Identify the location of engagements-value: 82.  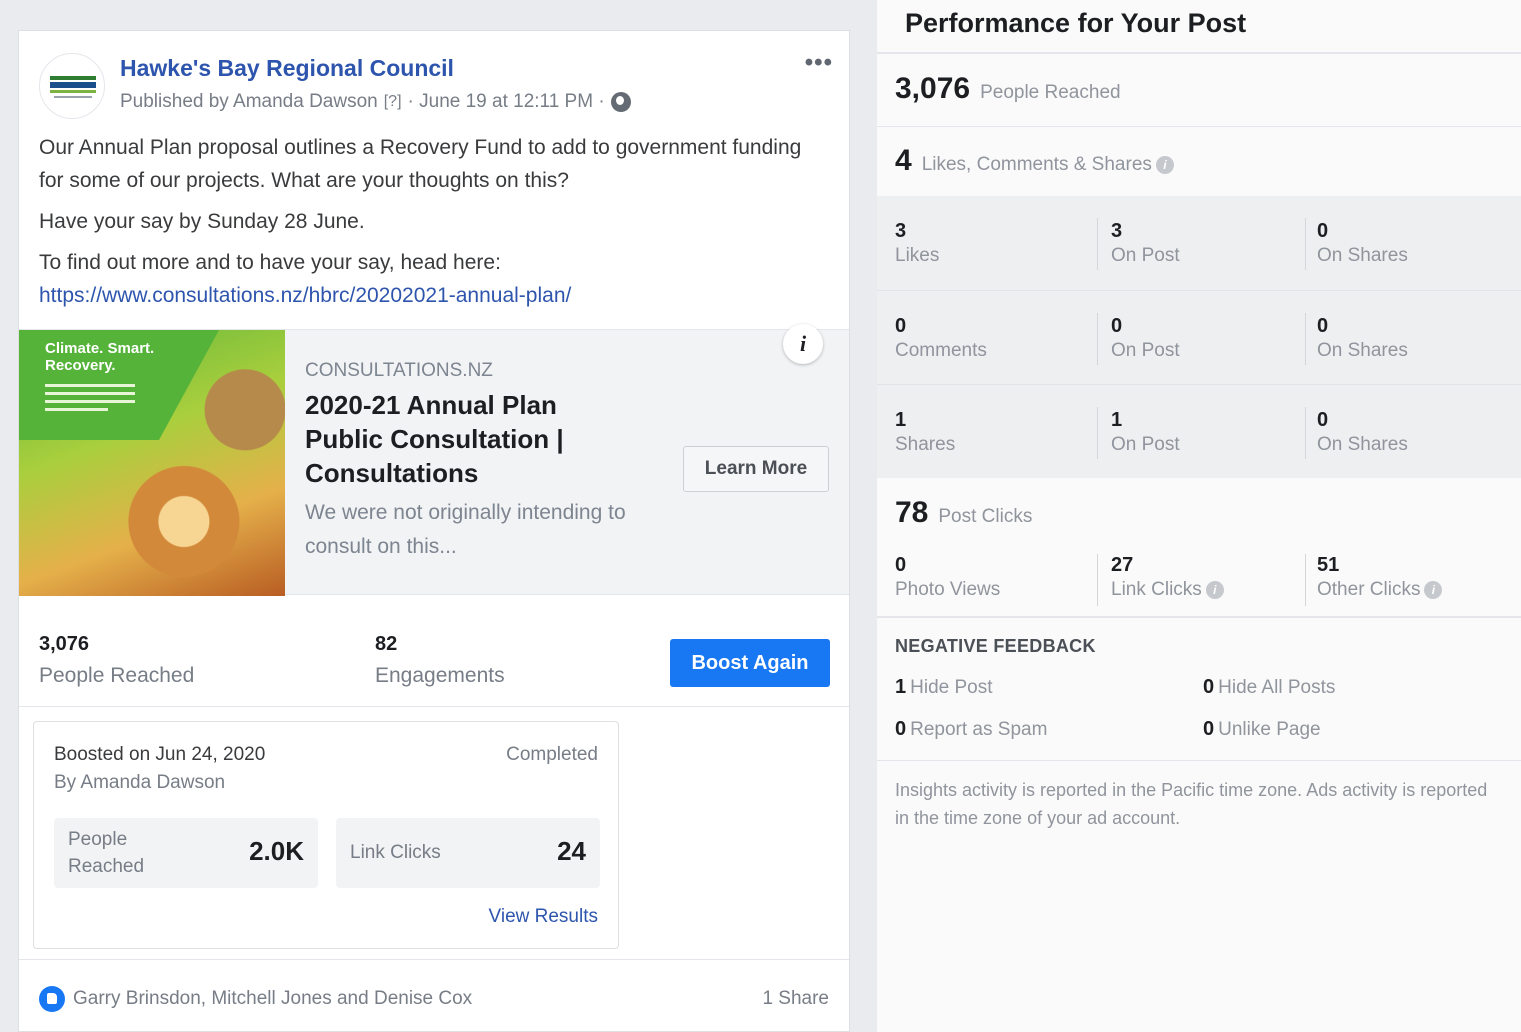
(386, 644).